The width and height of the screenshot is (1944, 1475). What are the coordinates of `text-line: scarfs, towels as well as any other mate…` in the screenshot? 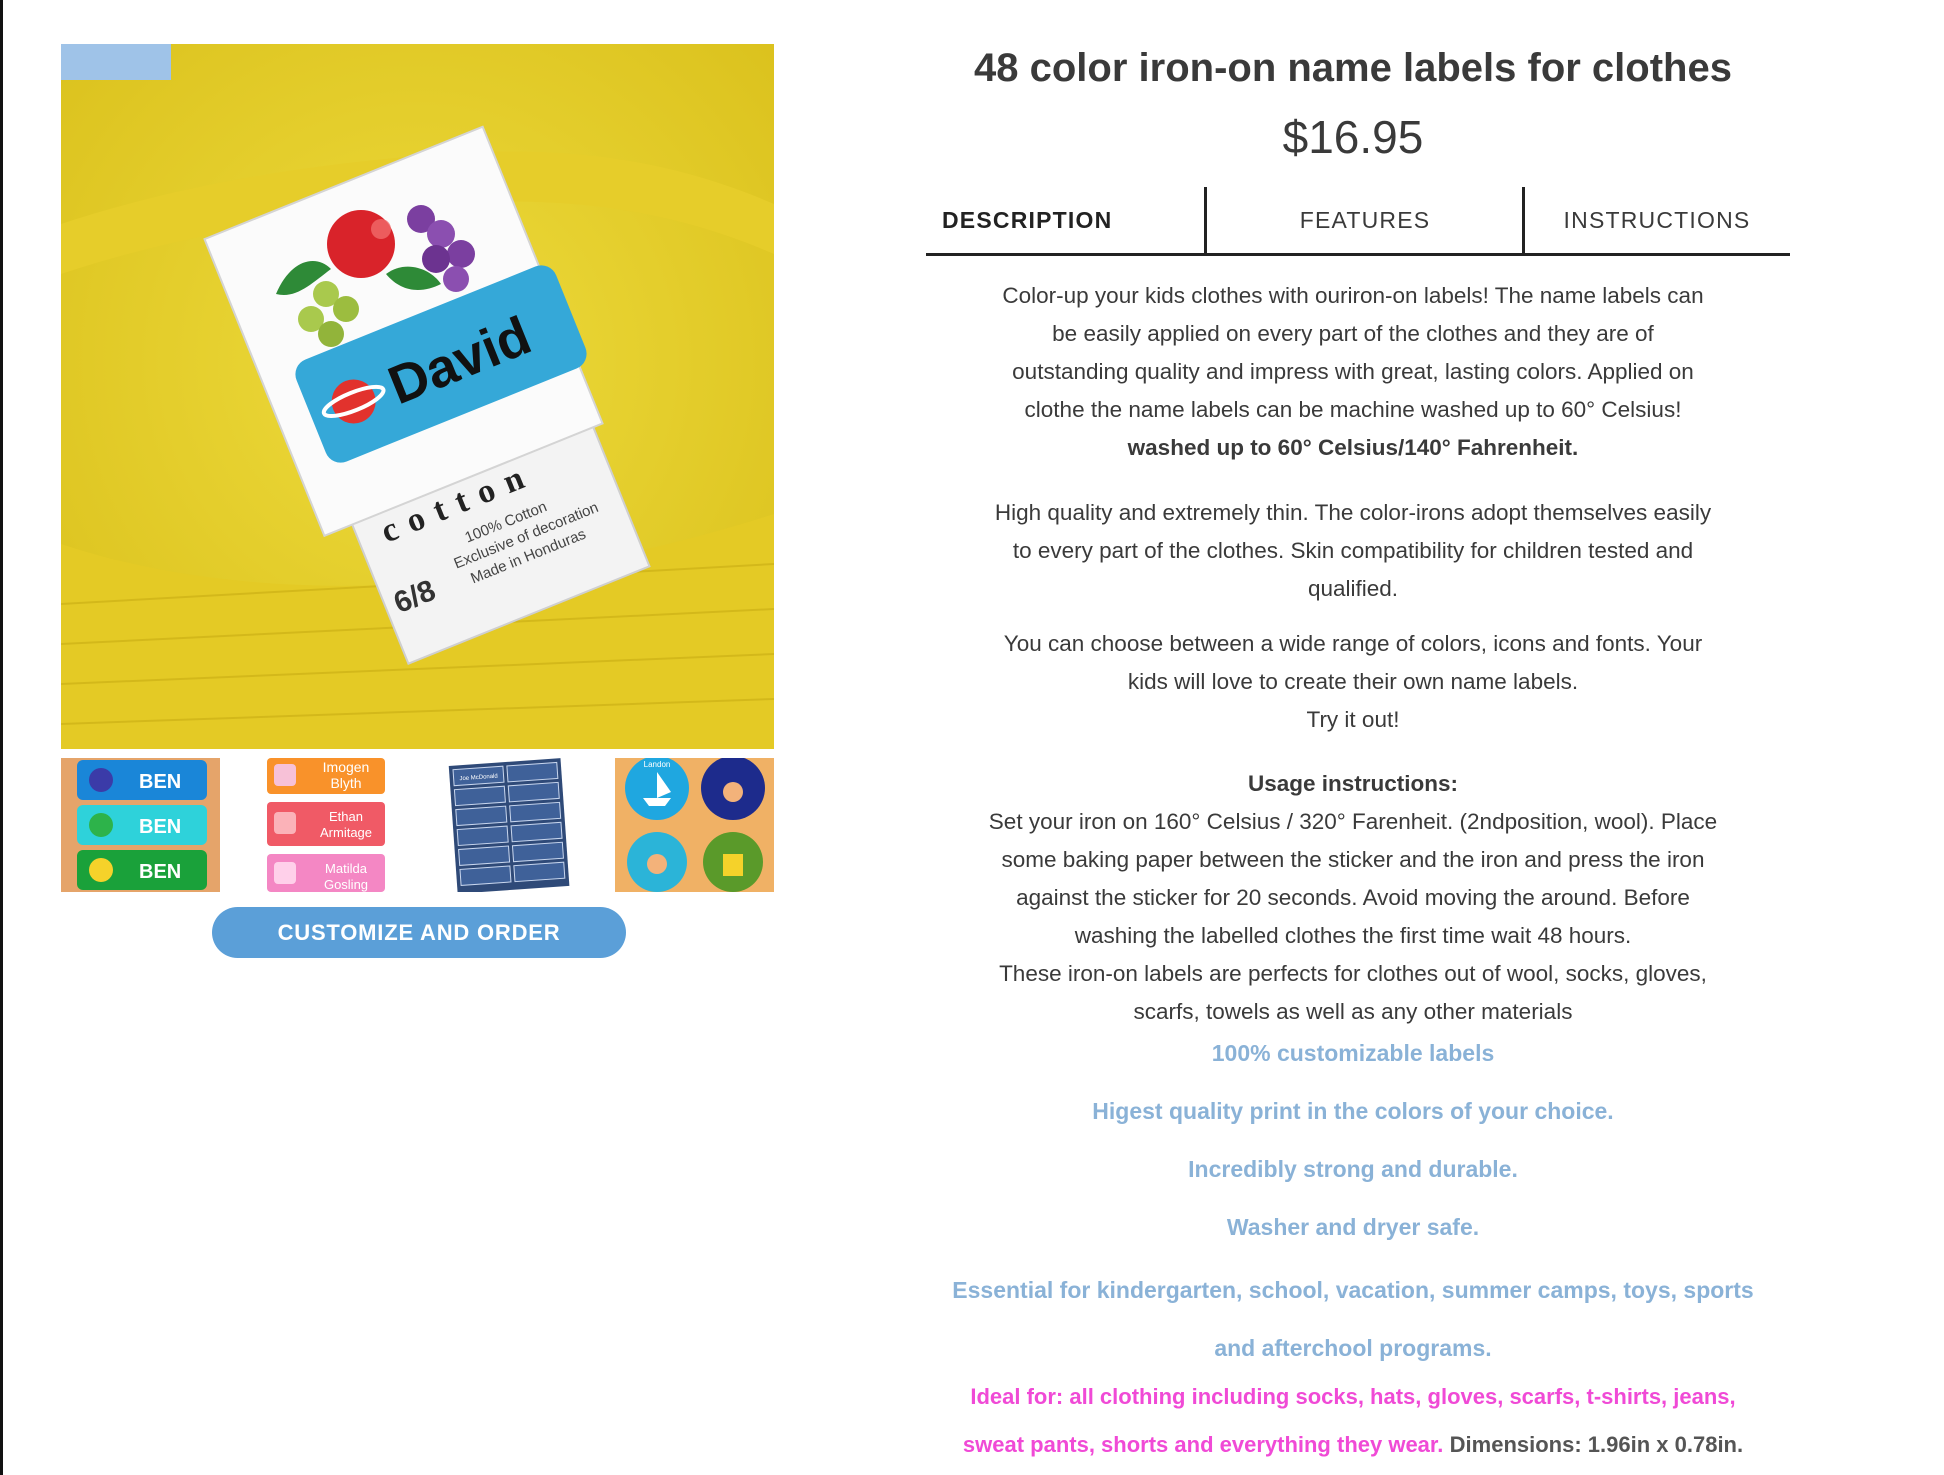 It's located at (1353, 1011).